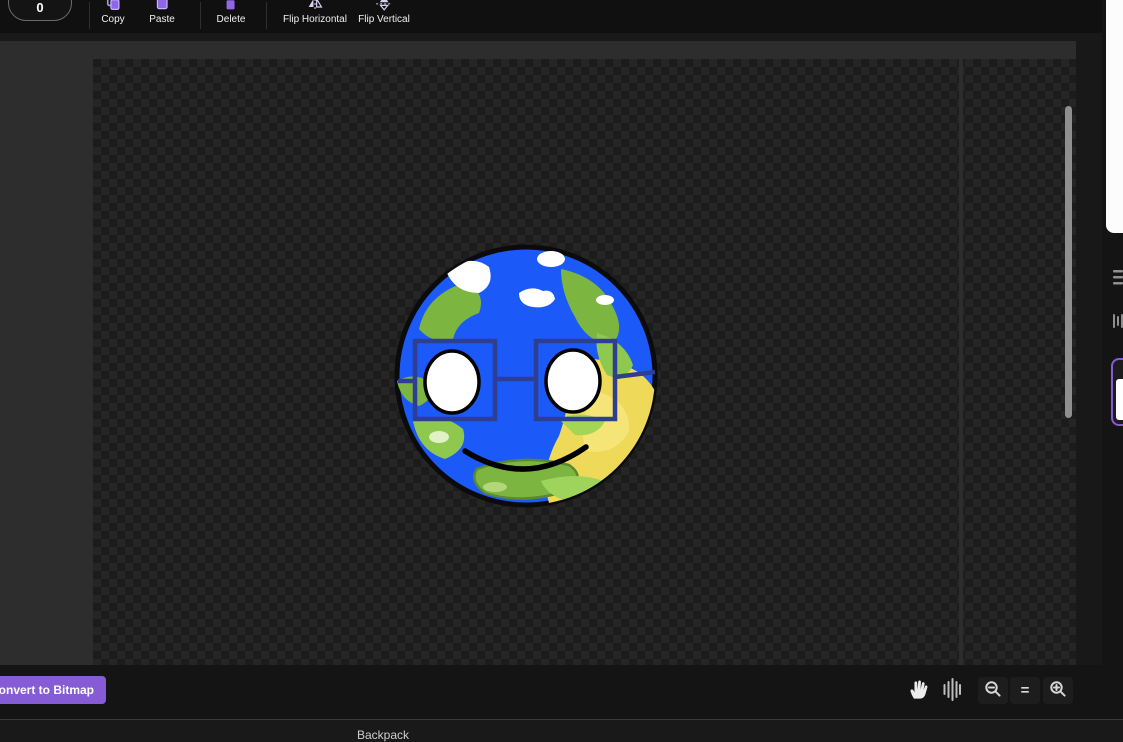 The height and width of the screenshot is (742, 1123). I want to click on backpack-bar: Backpack, so click(561, 730).